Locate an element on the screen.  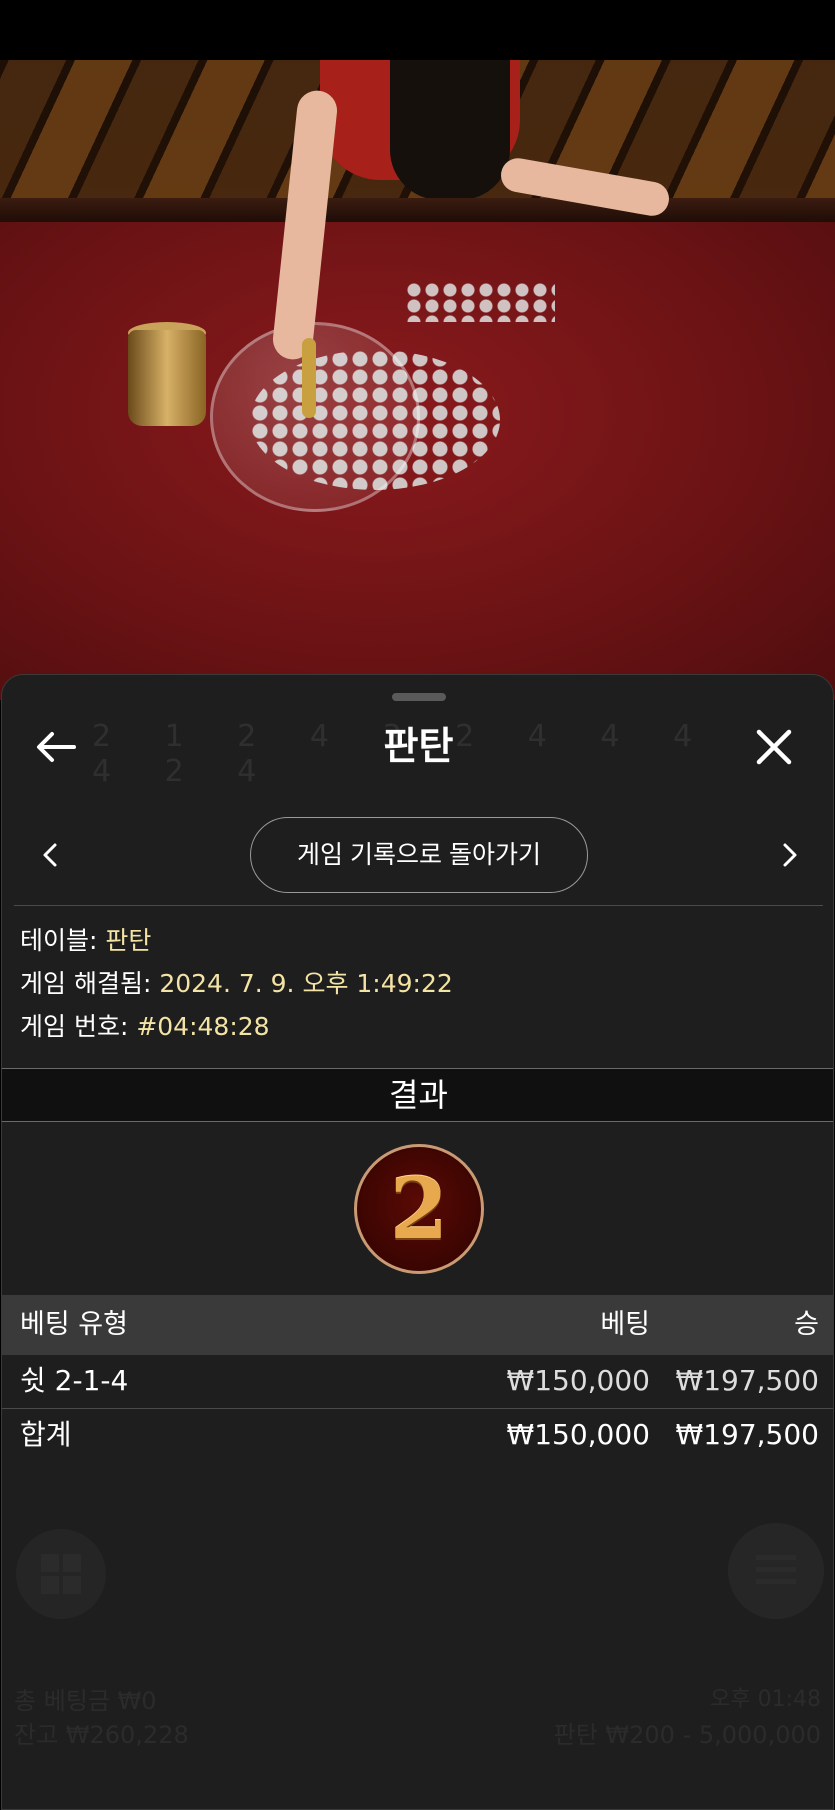
back-button is located at coordinates (56, 747).